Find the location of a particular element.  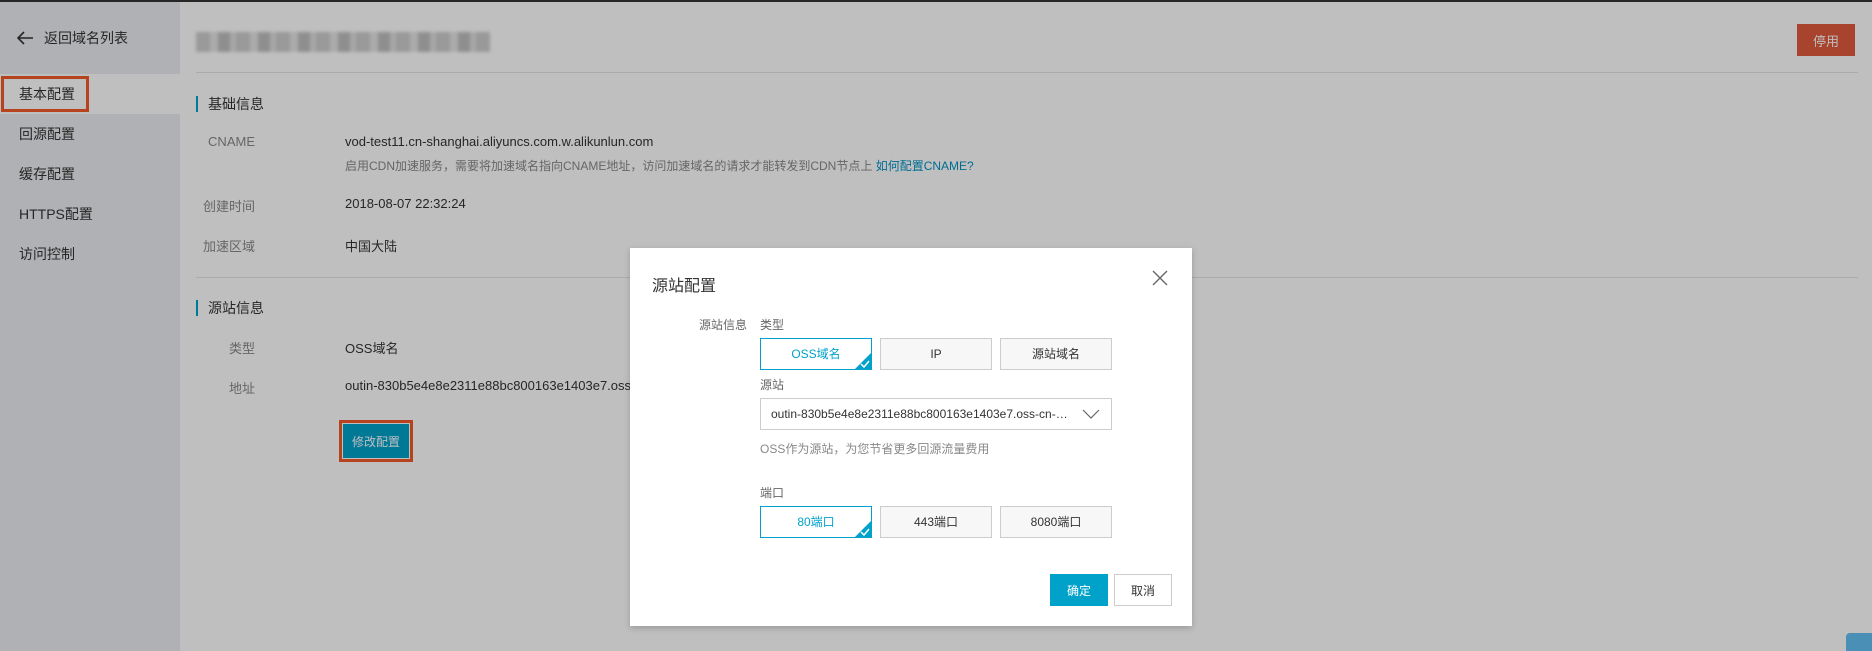

port-option-443: 443端口 is located at coordinates (936, 522).